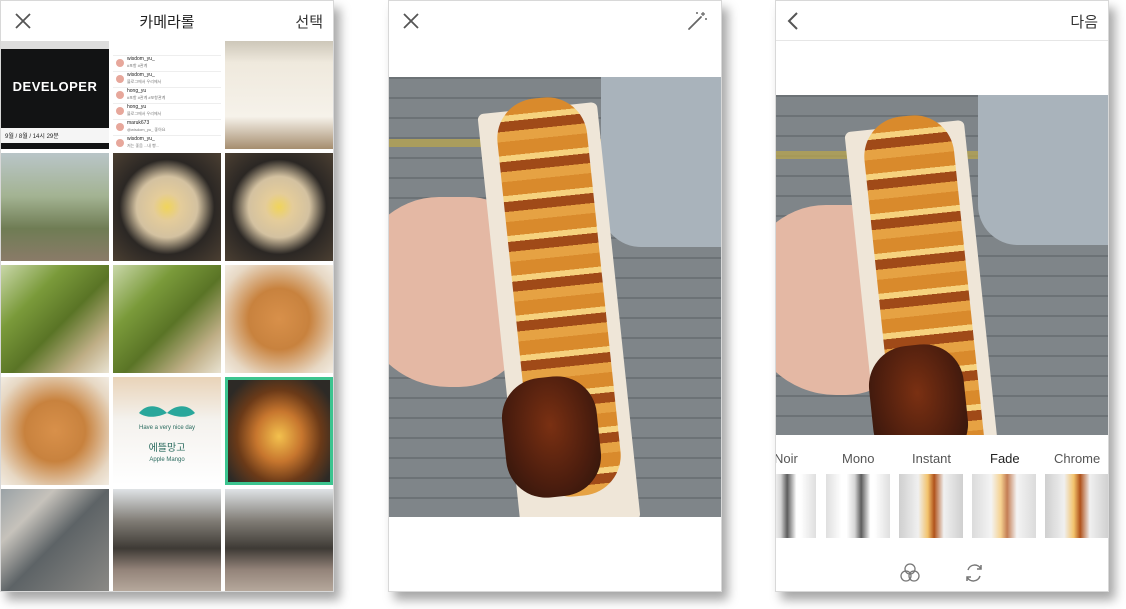  I want to click on comment-row: wisdom_yu_ 블로그에서 우리에서, so click(167, 79).